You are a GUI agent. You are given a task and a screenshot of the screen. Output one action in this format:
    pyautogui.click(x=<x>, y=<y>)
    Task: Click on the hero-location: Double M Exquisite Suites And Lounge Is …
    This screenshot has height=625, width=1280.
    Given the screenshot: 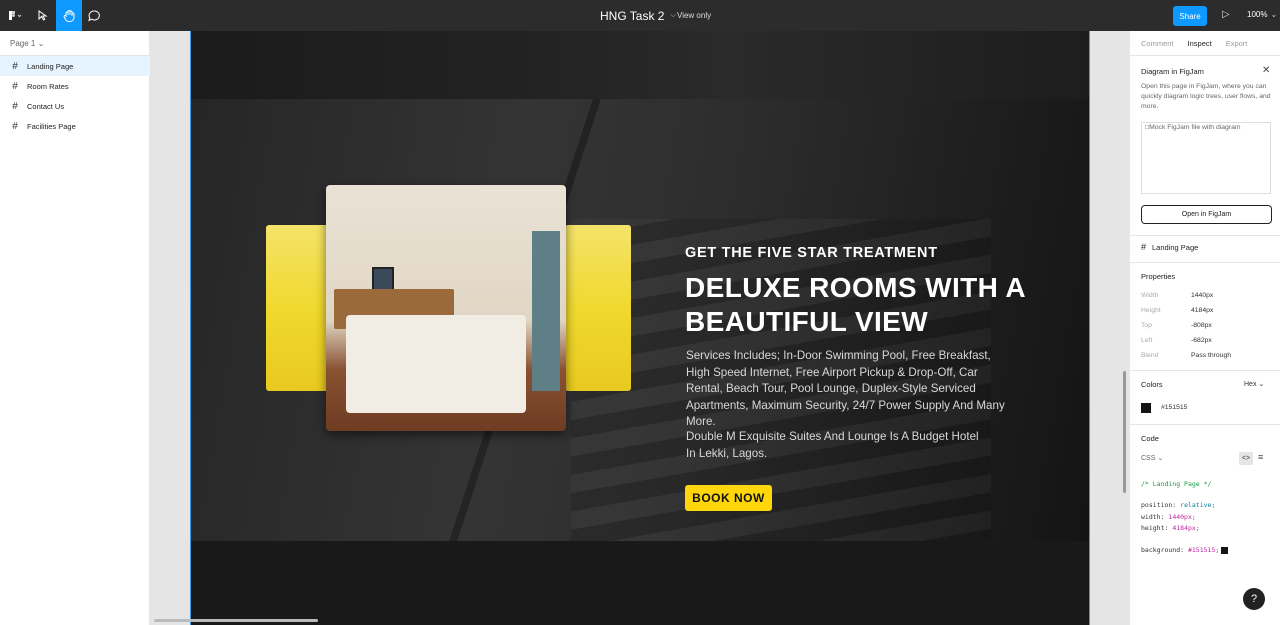 What is the action you would take?
    pyautogui.click(x=832, y=445)
    